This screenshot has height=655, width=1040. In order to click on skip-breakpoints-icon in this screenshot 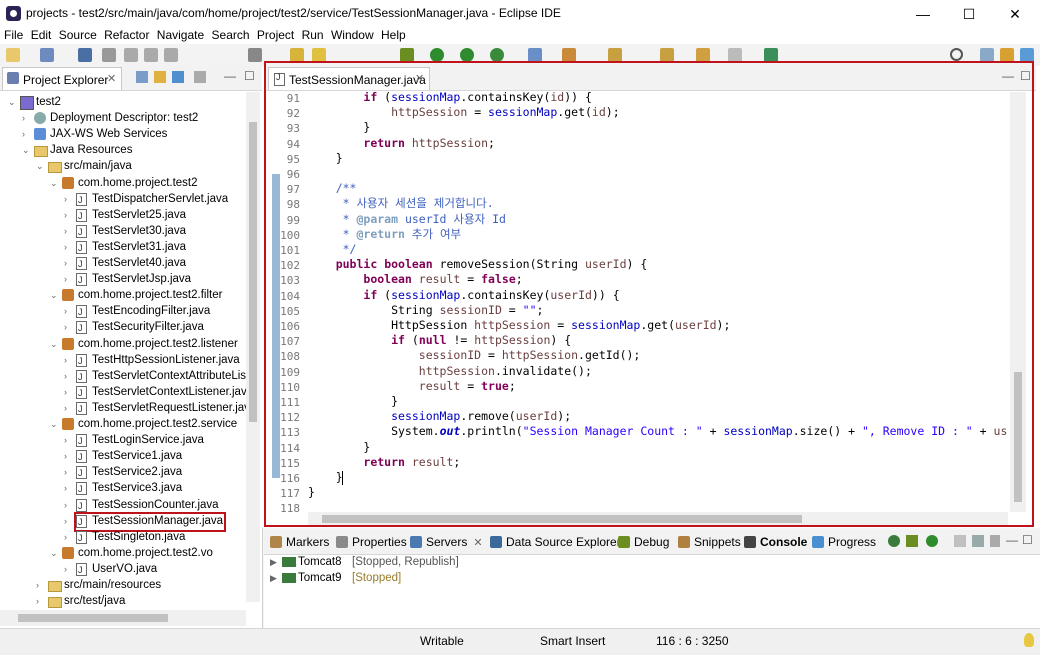, I will do `click(109, 55)`.